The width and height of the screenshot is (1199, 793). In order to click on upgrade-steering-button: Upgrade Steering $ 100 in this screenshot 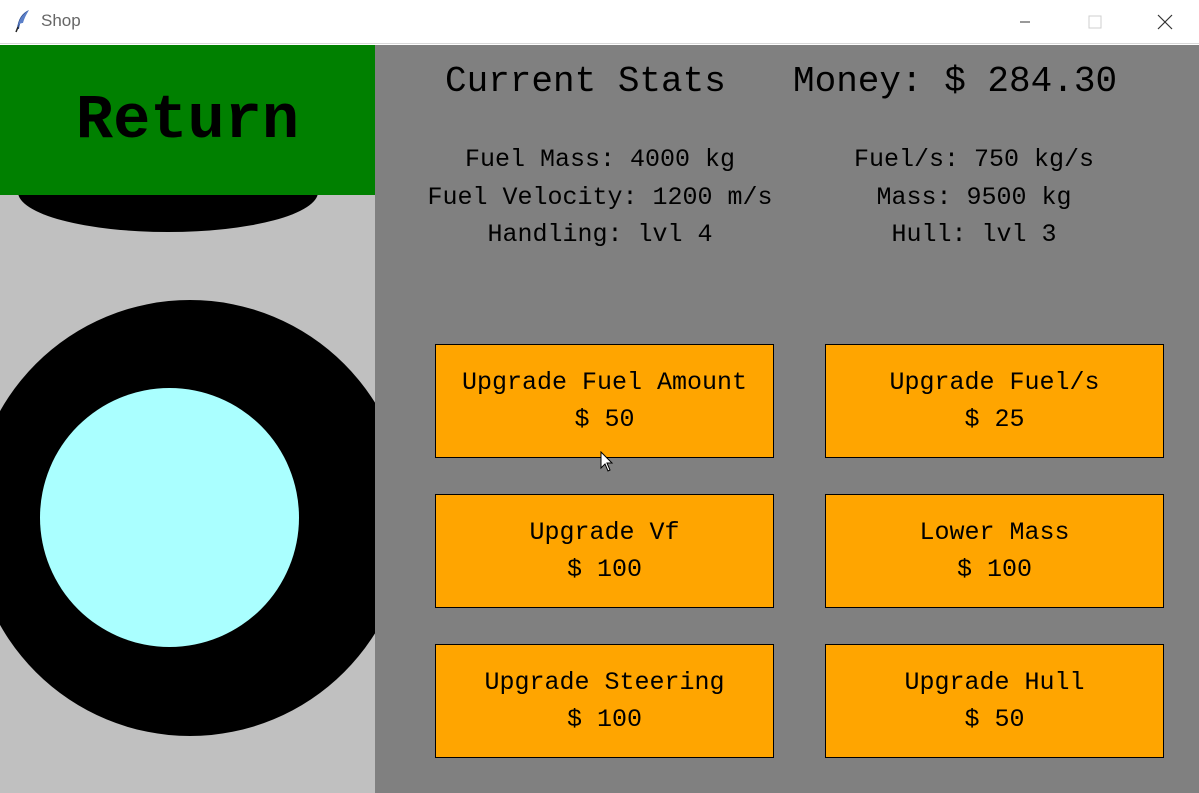, I will do `click(604, 701)`.